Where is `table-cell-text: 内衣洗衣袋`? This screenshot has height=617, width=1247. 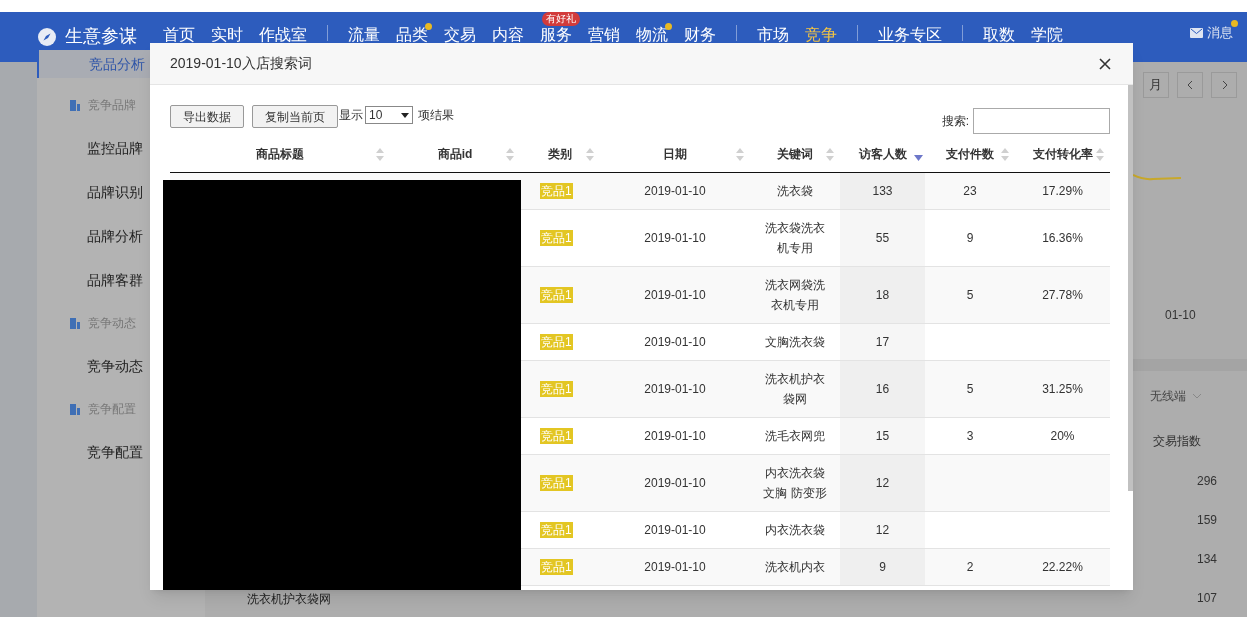
table-cell-text: 内衣洗衣袋 is located at coordinates (795, 530).